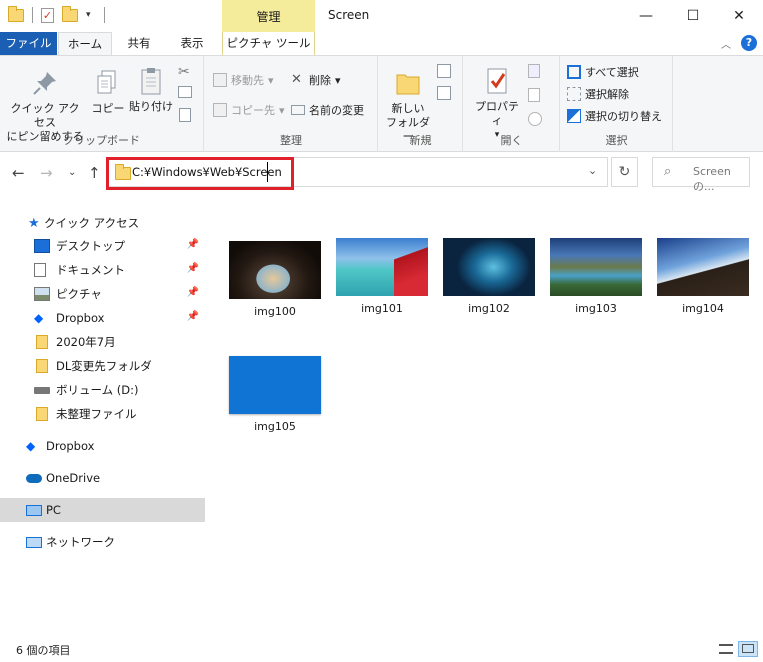  I want to click on up-button: ↑, so click(94, 173).